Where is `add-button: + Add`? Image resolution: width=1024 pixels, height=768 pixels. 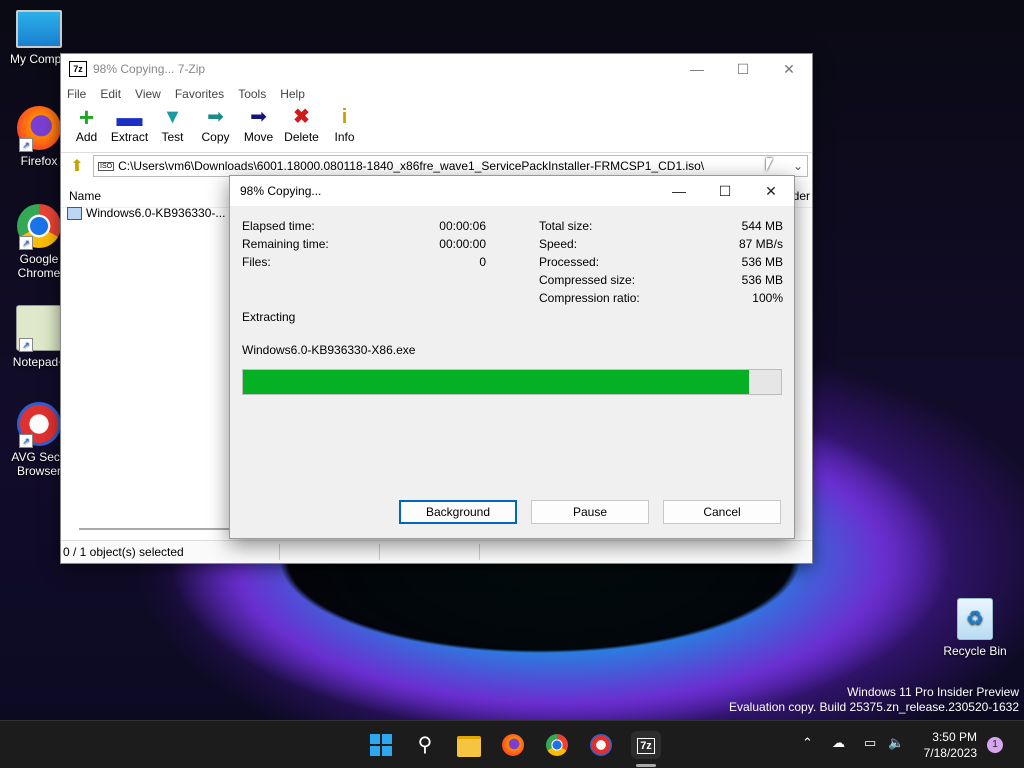 add-button: + Add is located at coordinates (86, 124).